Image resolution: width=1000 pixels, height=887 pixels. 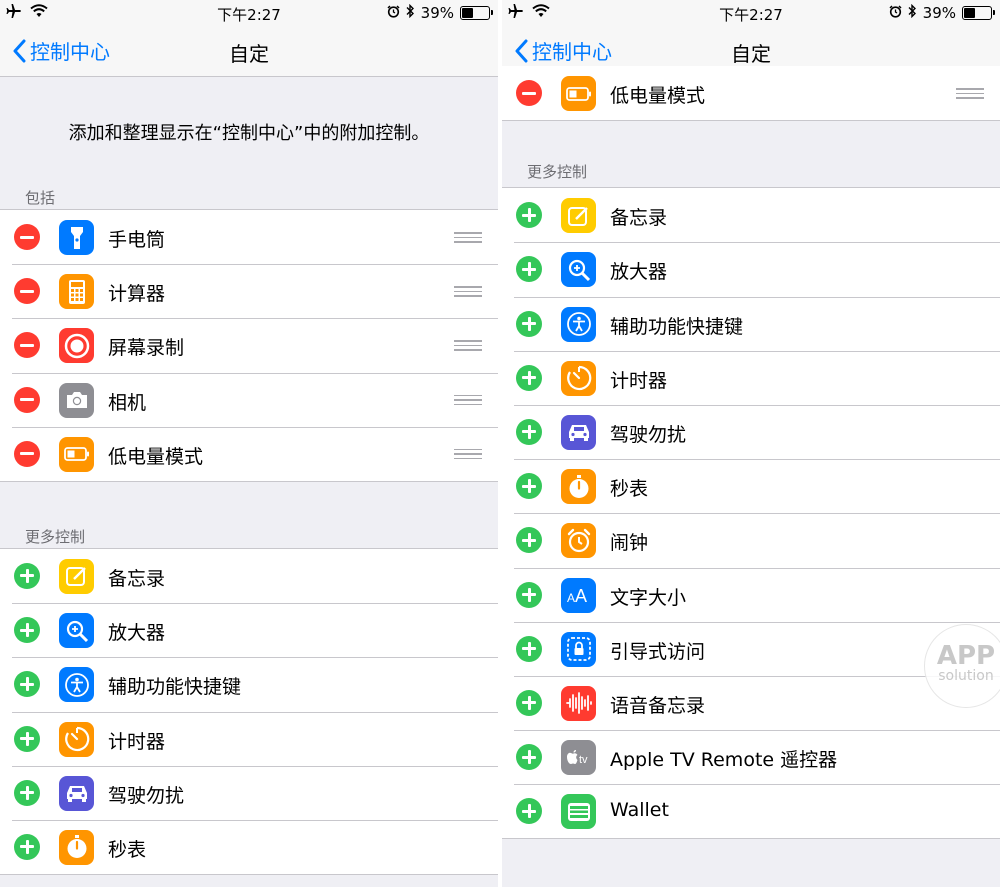 I want to click on list-item: 计算器, so click(x=249, y=291).